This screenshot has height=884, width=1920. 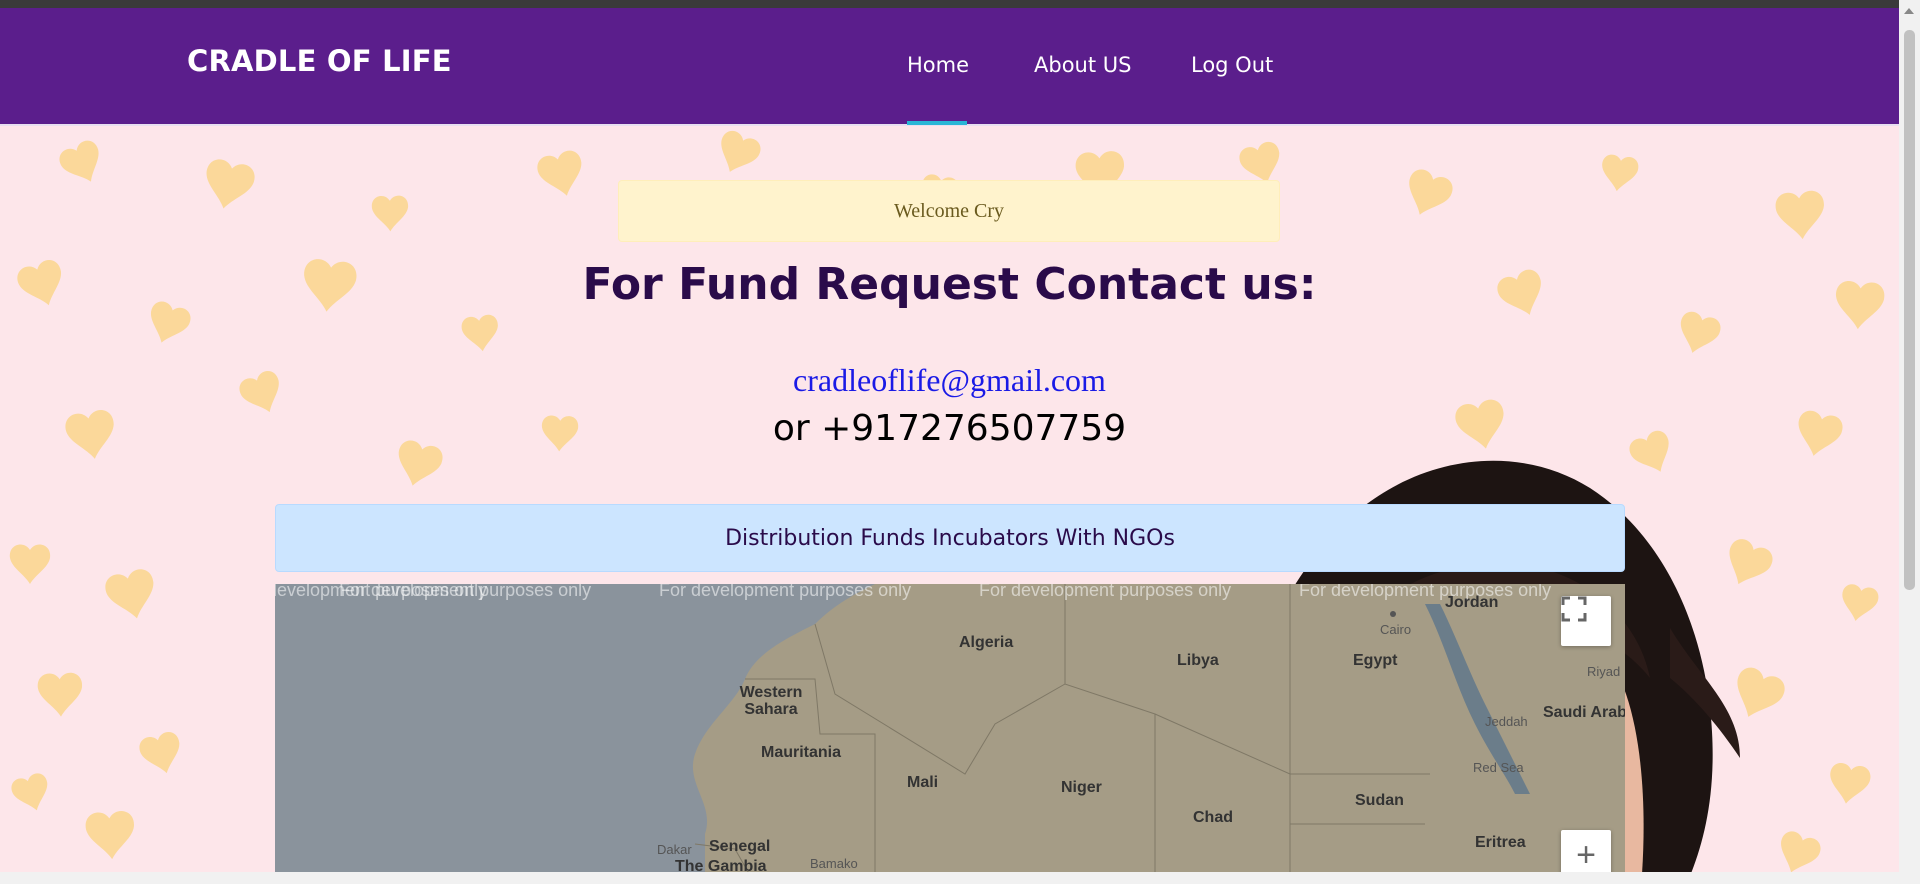 I want to click on contact-email-link: cradleoflife@gmail.com, so click(x=949, y=380).